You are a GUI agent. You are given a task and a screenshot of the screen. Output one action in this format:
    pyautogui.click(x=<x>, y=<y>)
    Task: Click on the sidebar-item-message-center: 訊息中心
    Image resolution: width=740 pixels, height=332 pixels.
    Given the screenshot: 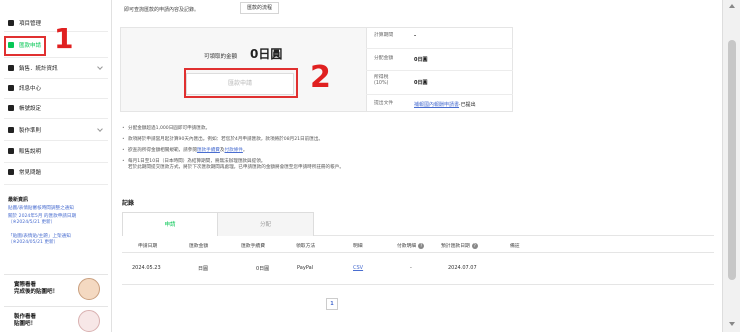 What is the action you would take?
    pyautogui.click(x=56, y=88)
    